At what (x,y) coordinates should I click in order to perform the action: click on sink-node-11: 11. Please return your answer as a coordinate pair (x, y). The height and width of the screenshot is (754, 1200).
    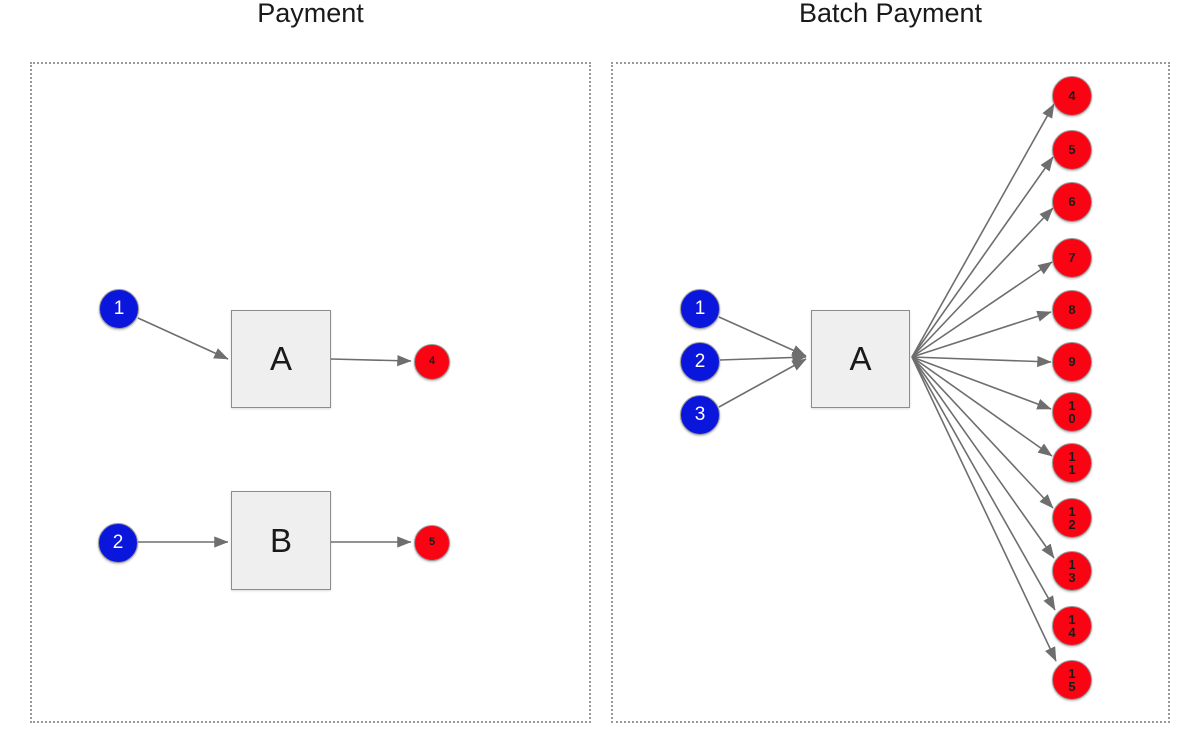
    Looking at the image, I should click on (1072, 463).